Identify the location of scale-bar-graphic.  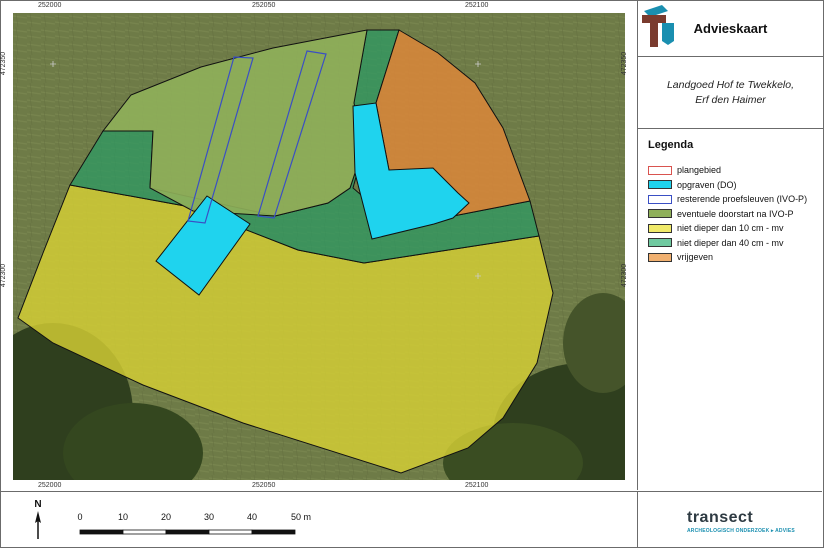
(187, 532).